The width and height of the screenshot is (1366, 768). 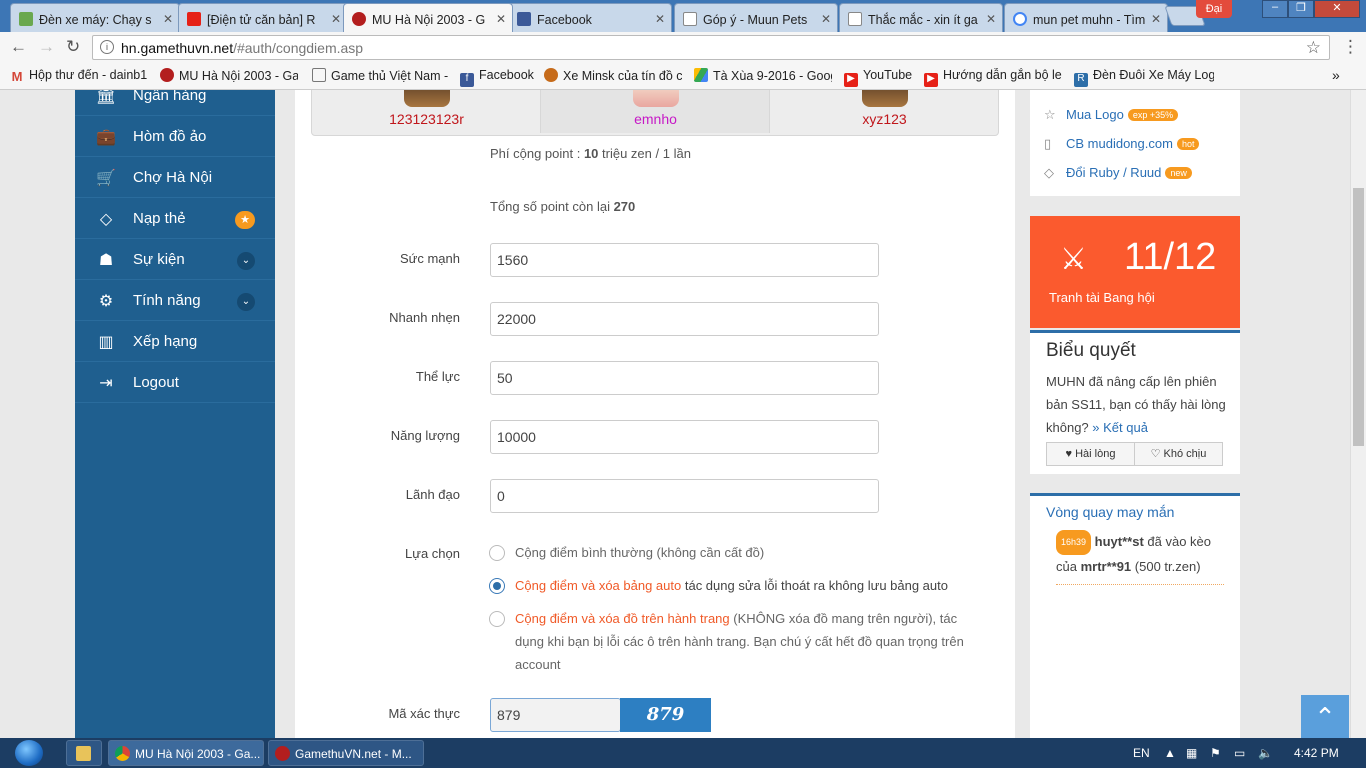 I want to click on fee-info: Phí cộng point : 10 triệu zen / 1 lần, so click(x=590, y=153).